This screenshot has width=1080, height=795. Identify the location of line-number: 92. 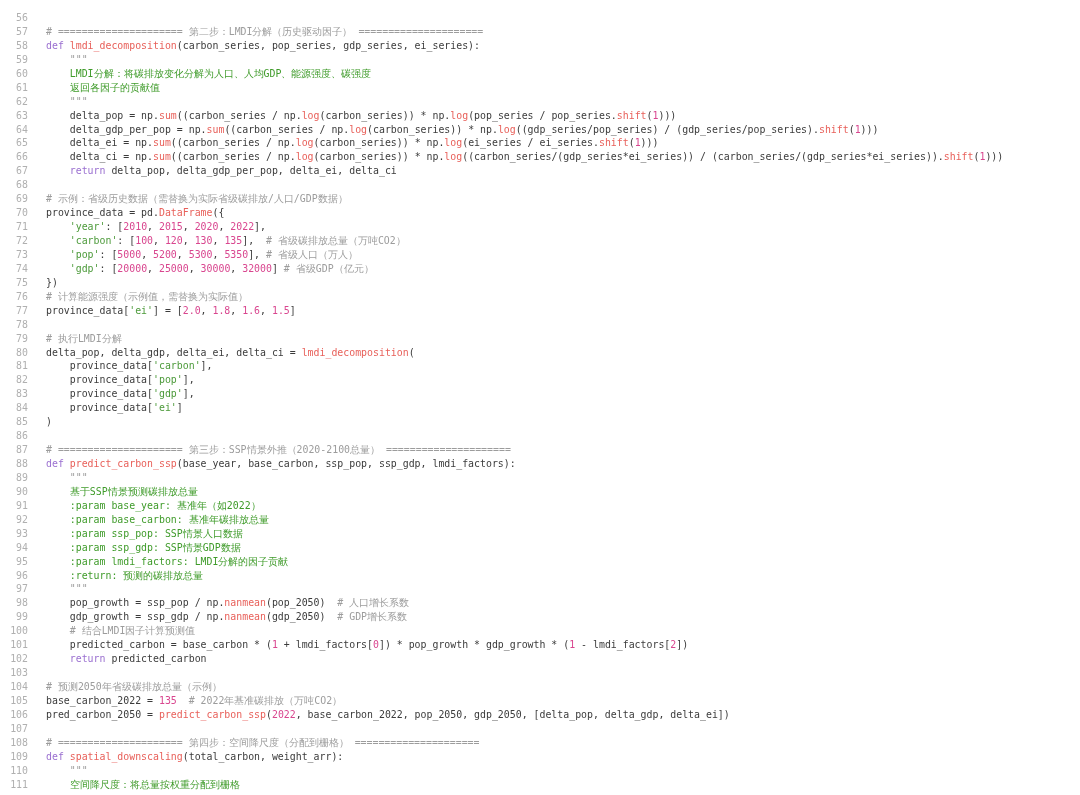
(21, 519).